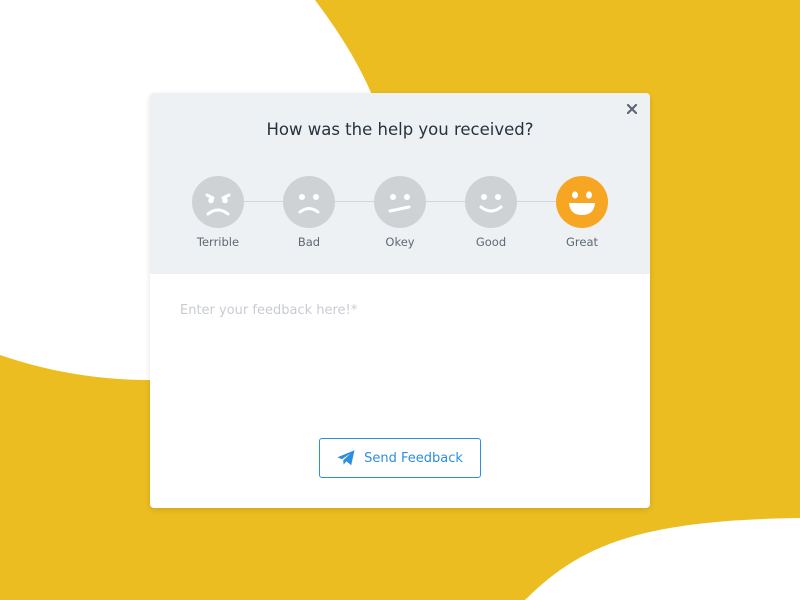 The height and width of the screenshot is (600, 800). What do you see at coordinates (400, 202) in the screenshot?
I see `okey-face-icon` at bounding box center [400, 202].